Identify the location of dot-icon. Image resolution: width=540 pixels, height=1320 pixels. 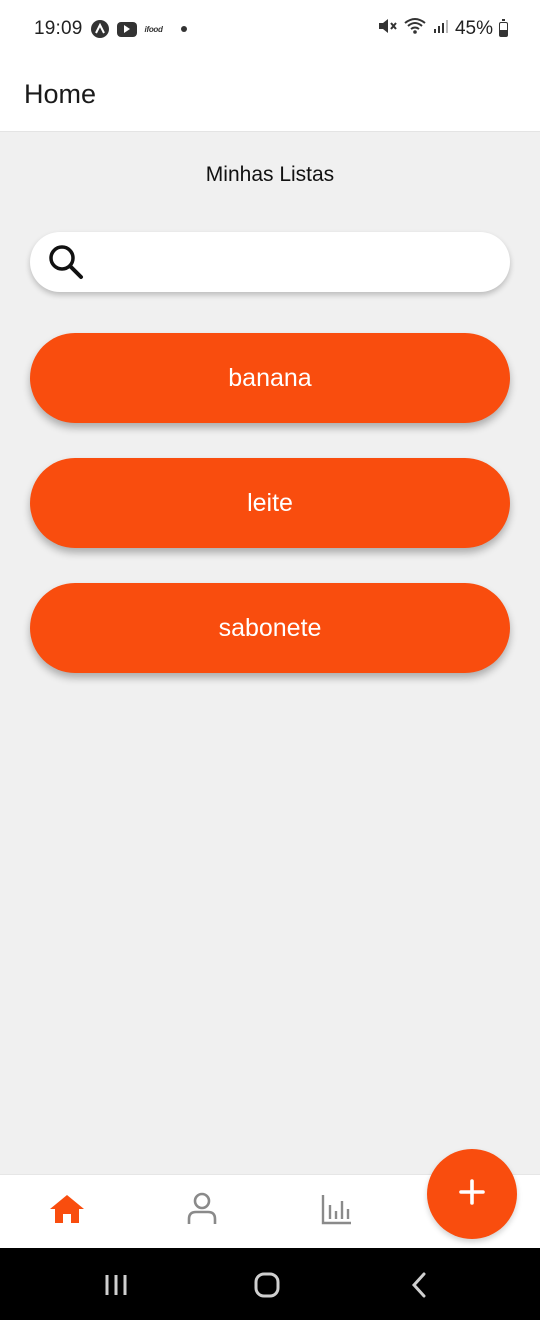
(183, 29).